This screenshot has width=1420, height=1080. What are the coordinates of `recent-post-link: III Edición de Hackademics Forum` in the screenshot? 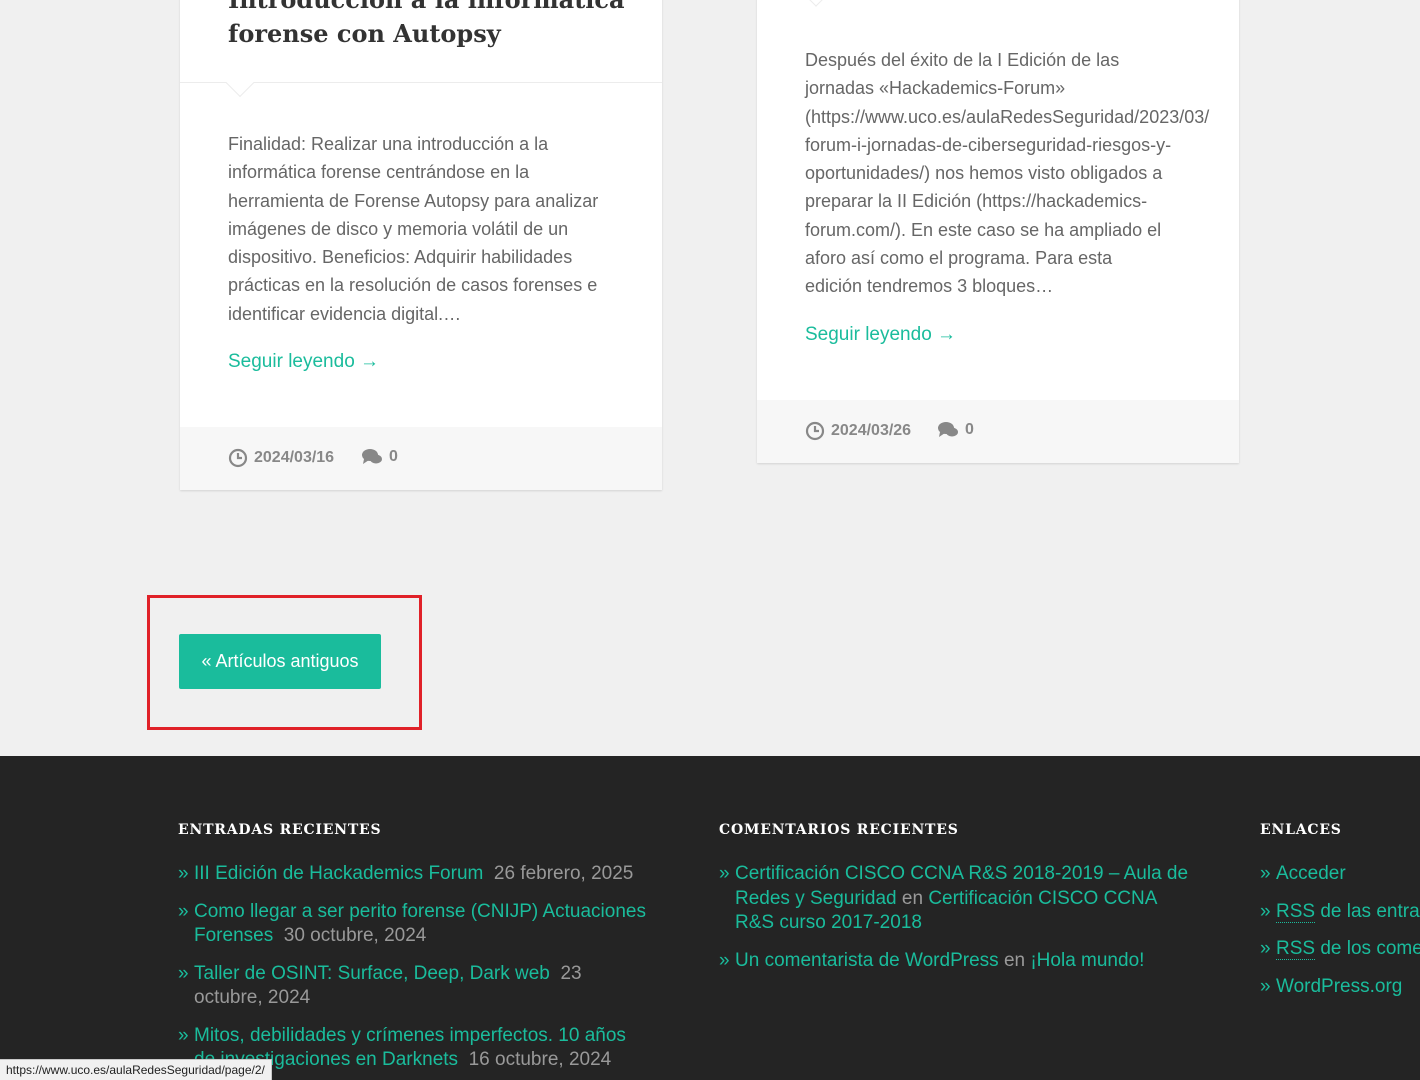 It's located at (338, 873).